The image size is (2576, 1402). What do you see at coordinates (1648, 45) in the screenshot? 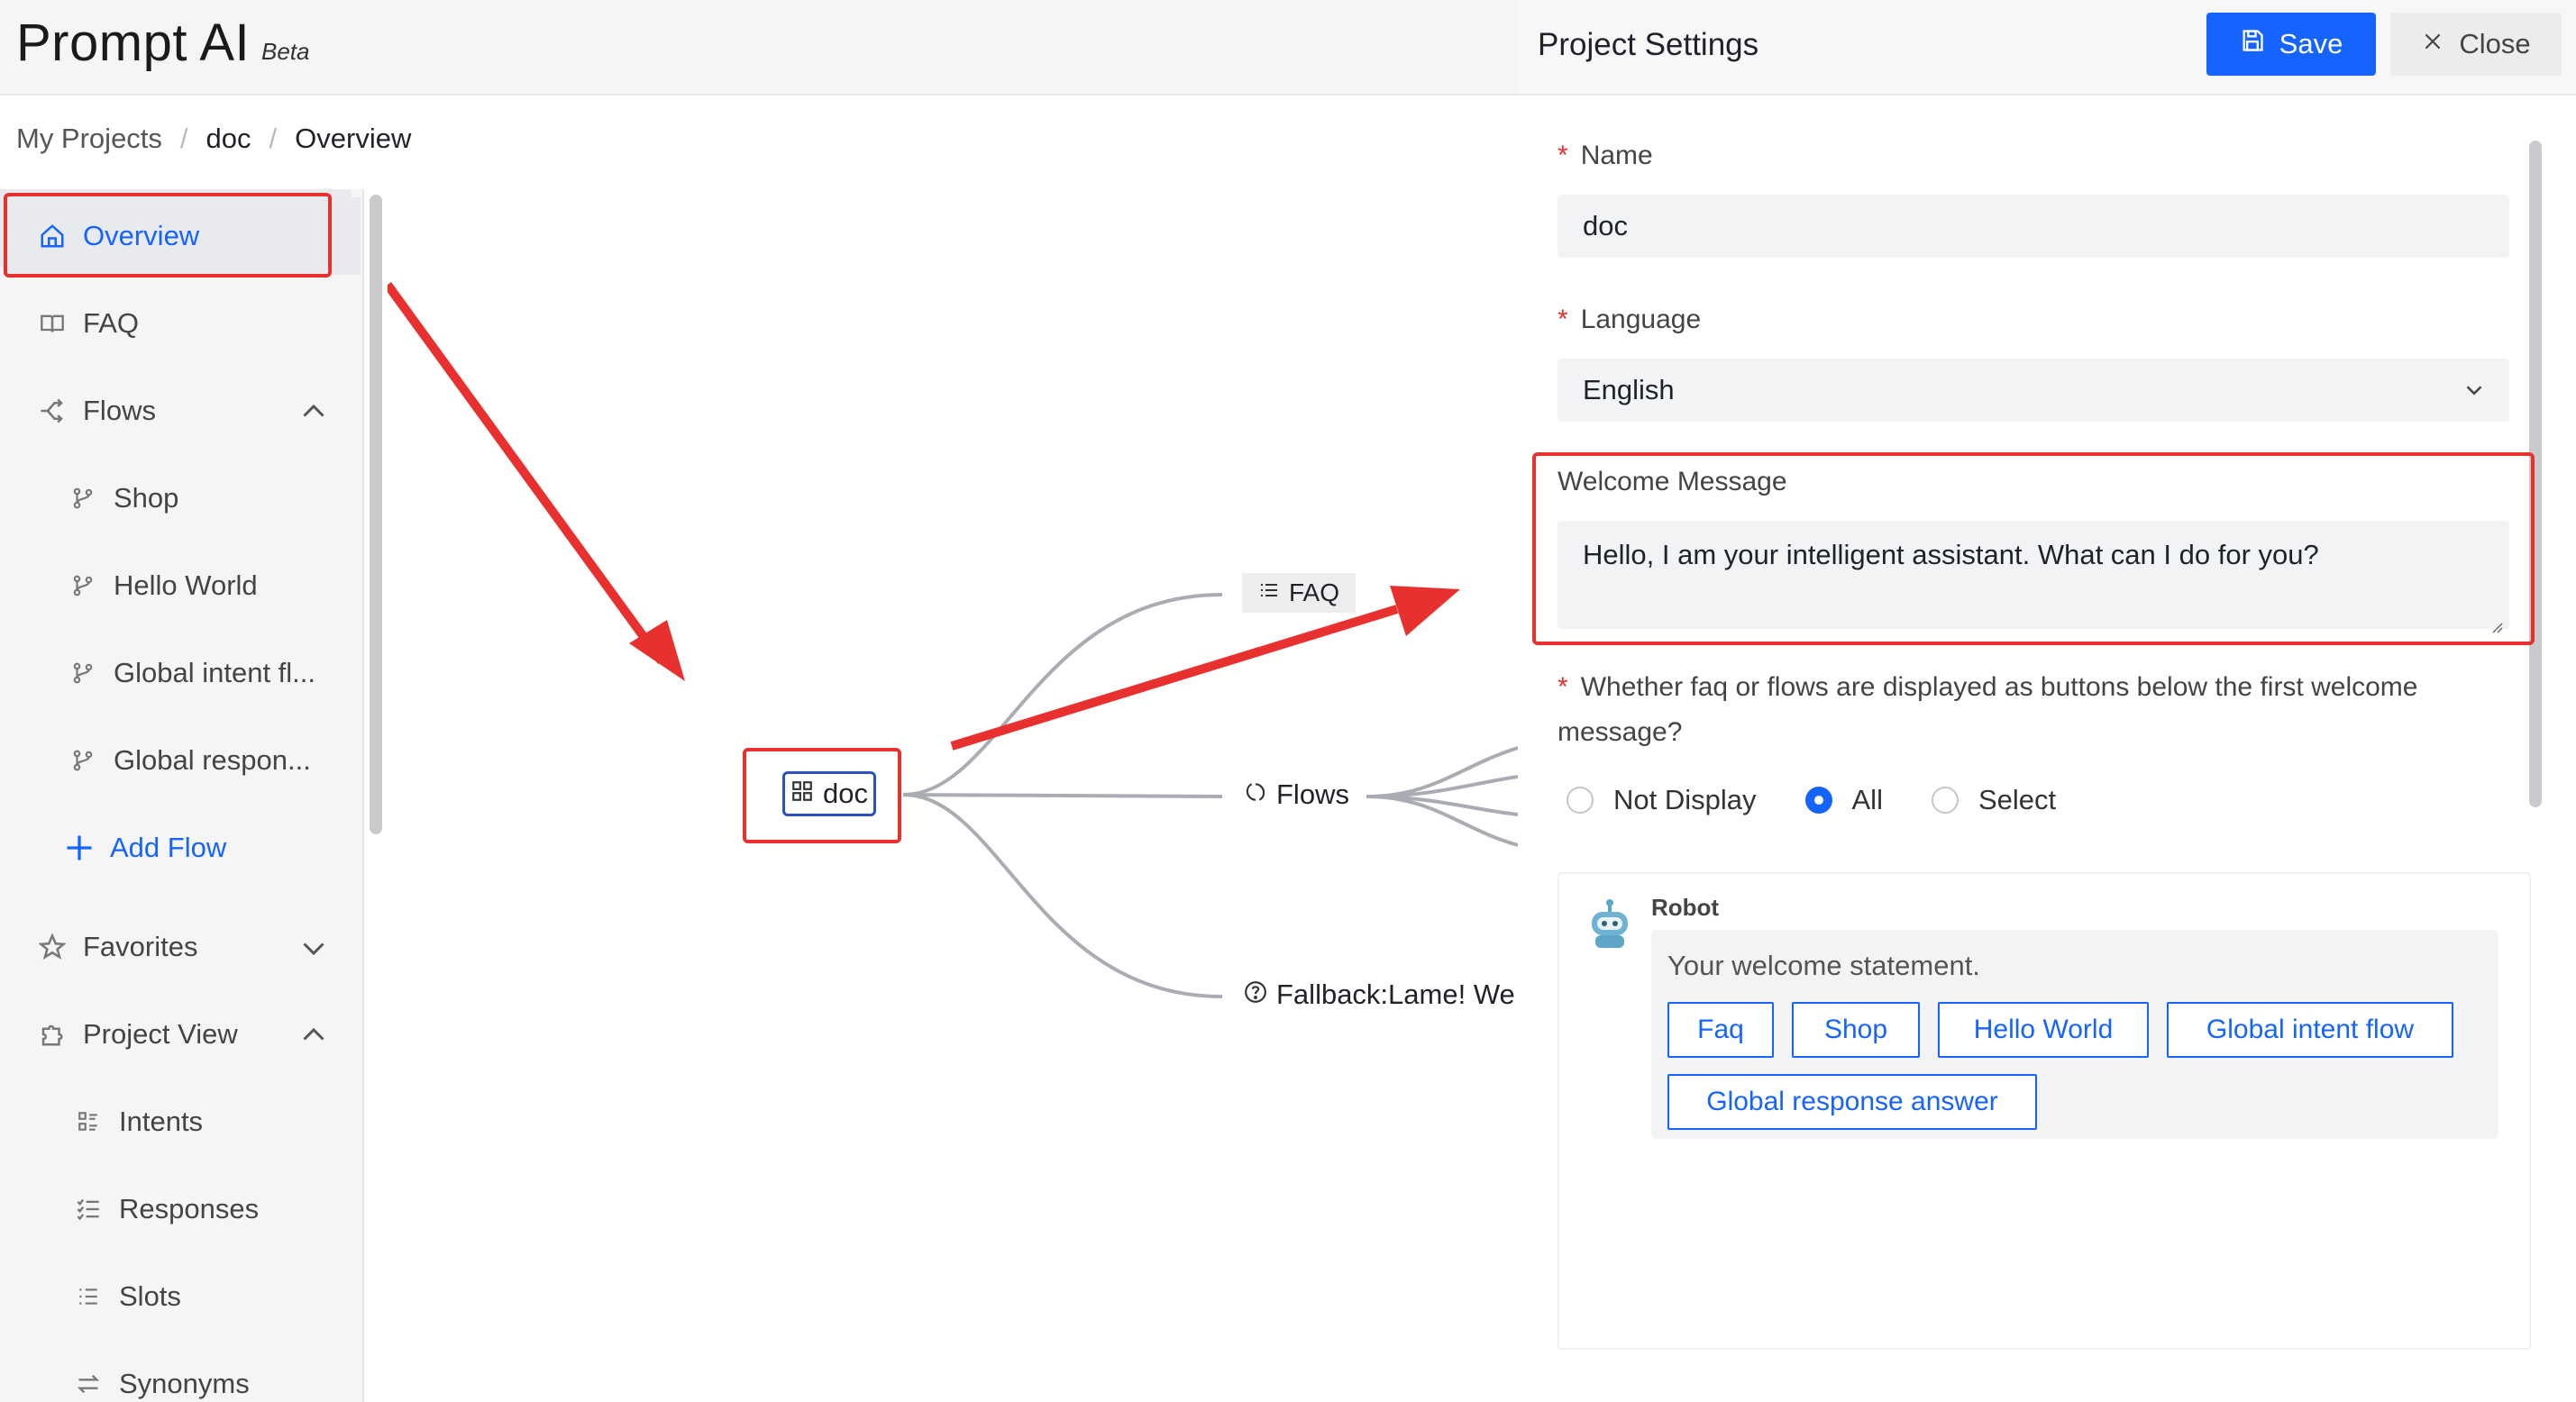
I see `panel-title: Project Settings` at bounding box center [1648, 45].